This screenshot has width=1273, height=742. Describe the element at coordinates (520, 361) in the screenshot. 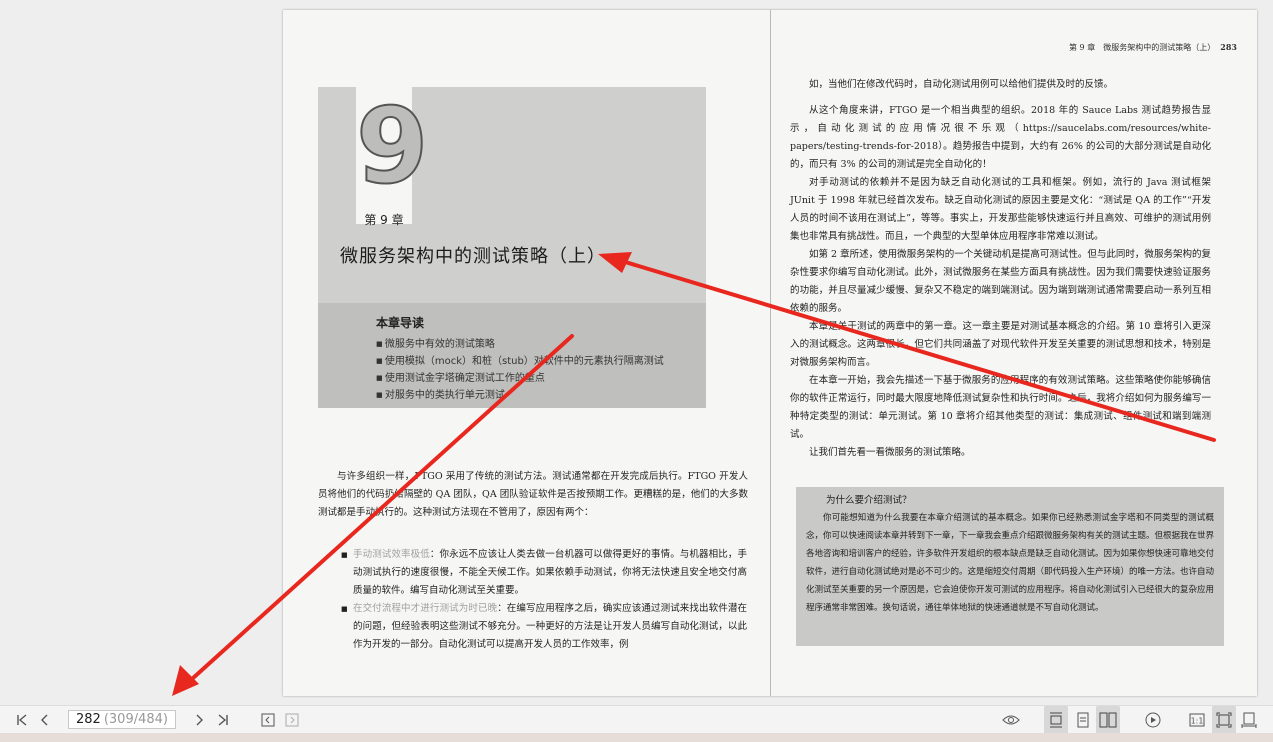

I see `guide-item: 使用模拟（mock）和桩（stub）对软件中的元素执行隔离测试` at that location.